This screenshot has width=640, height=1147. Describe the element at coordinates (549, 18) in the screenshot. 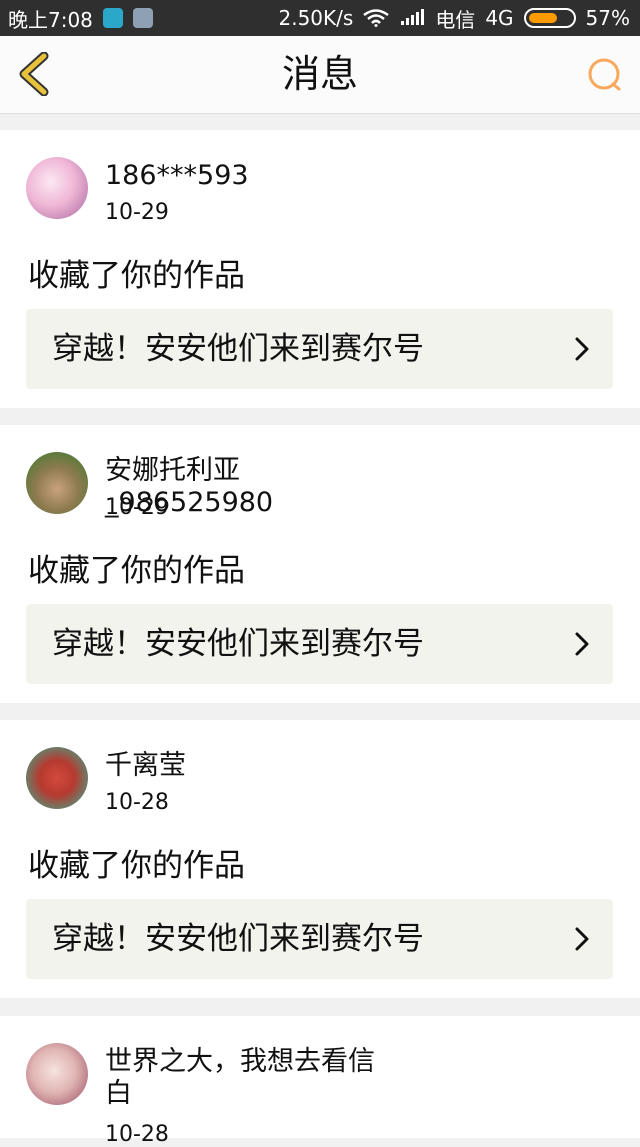

I see `battery-icon` at that location.